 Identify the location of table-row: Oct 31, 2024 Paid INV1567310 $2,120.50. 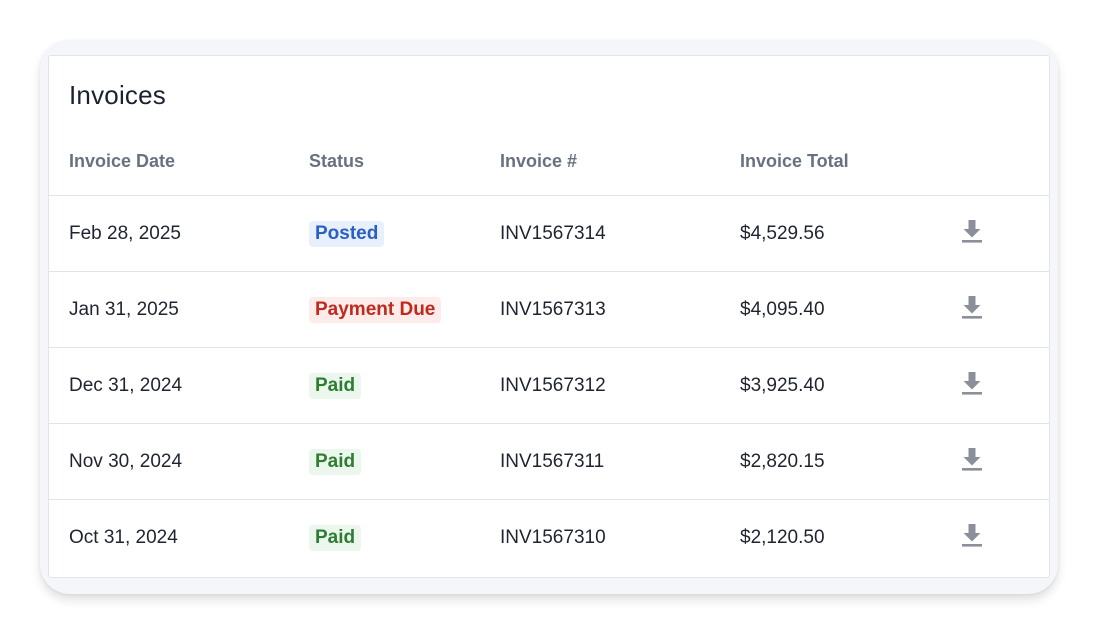
(549, 538).